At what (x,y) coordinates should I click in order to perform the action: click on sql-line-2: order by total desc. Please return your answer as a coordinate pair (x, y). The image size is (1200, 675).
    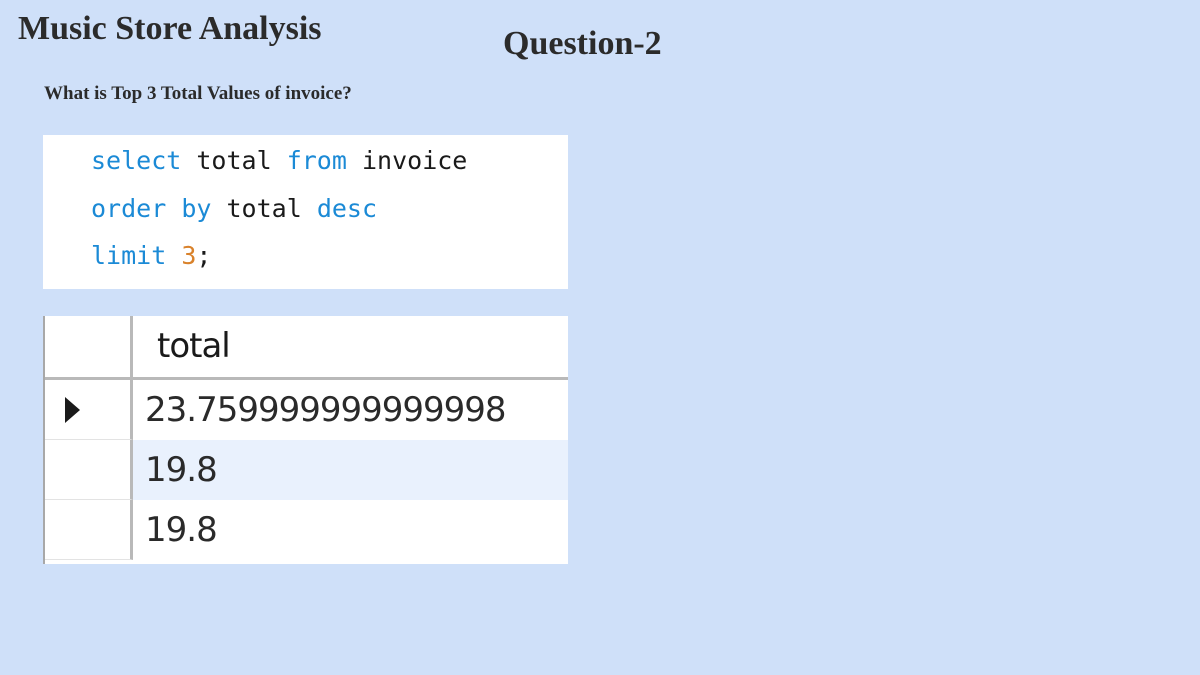
    Looking at the image, I should click on (329, 215).